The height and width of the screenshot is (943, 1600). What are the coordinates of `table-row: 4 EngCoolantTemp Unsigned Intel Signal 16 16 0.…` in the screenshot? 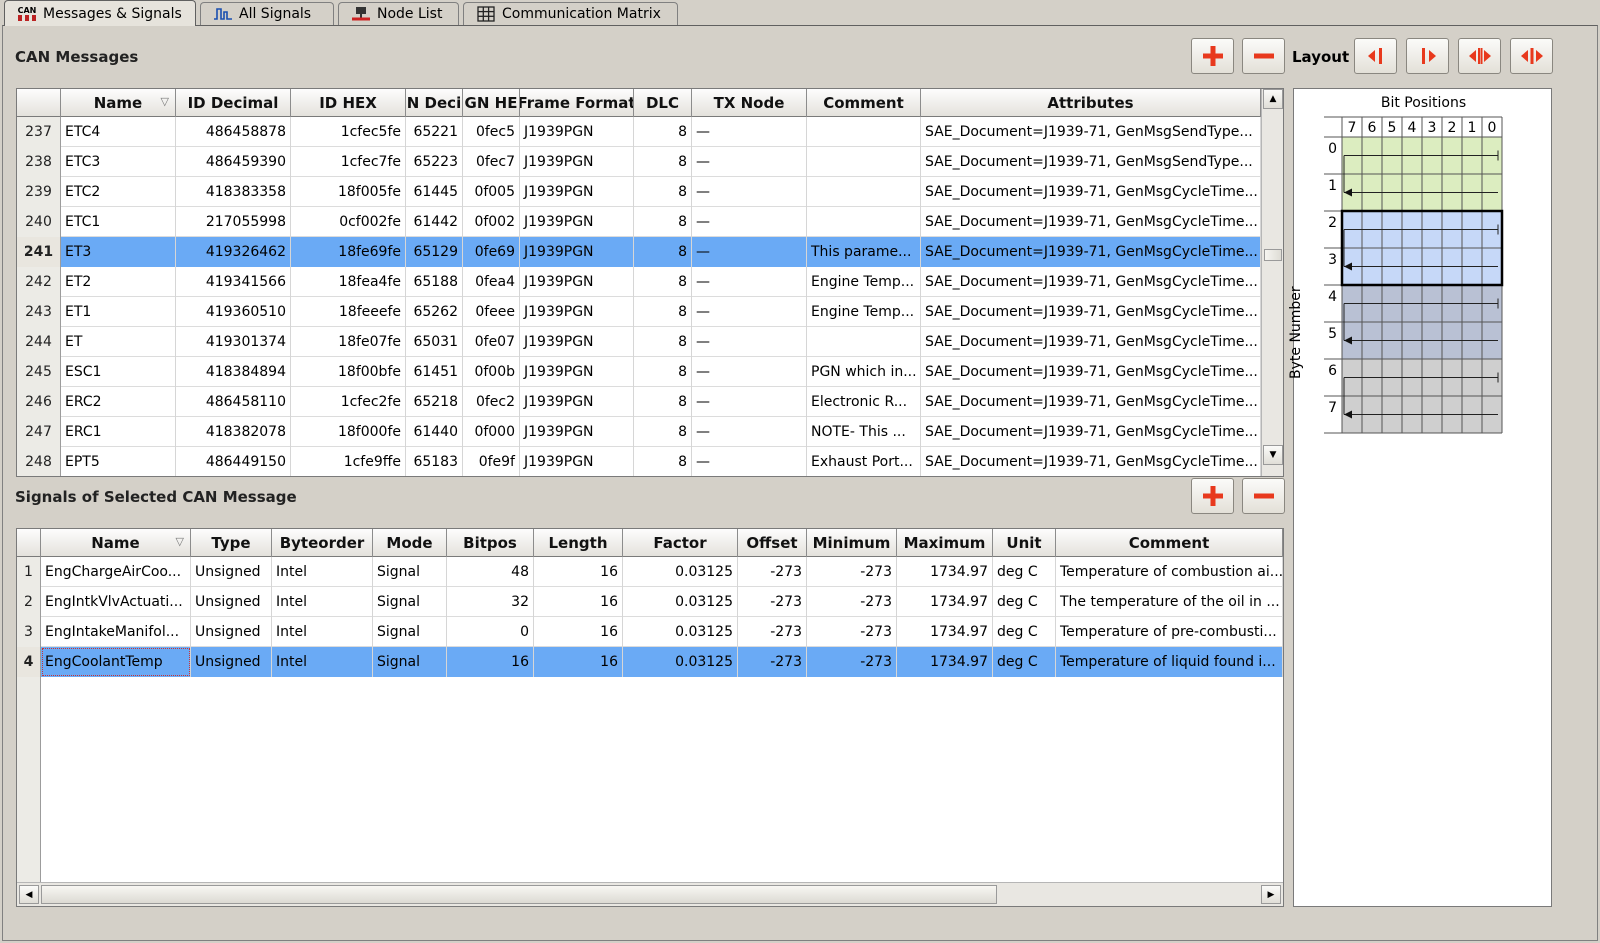 It's located at (650, 662).